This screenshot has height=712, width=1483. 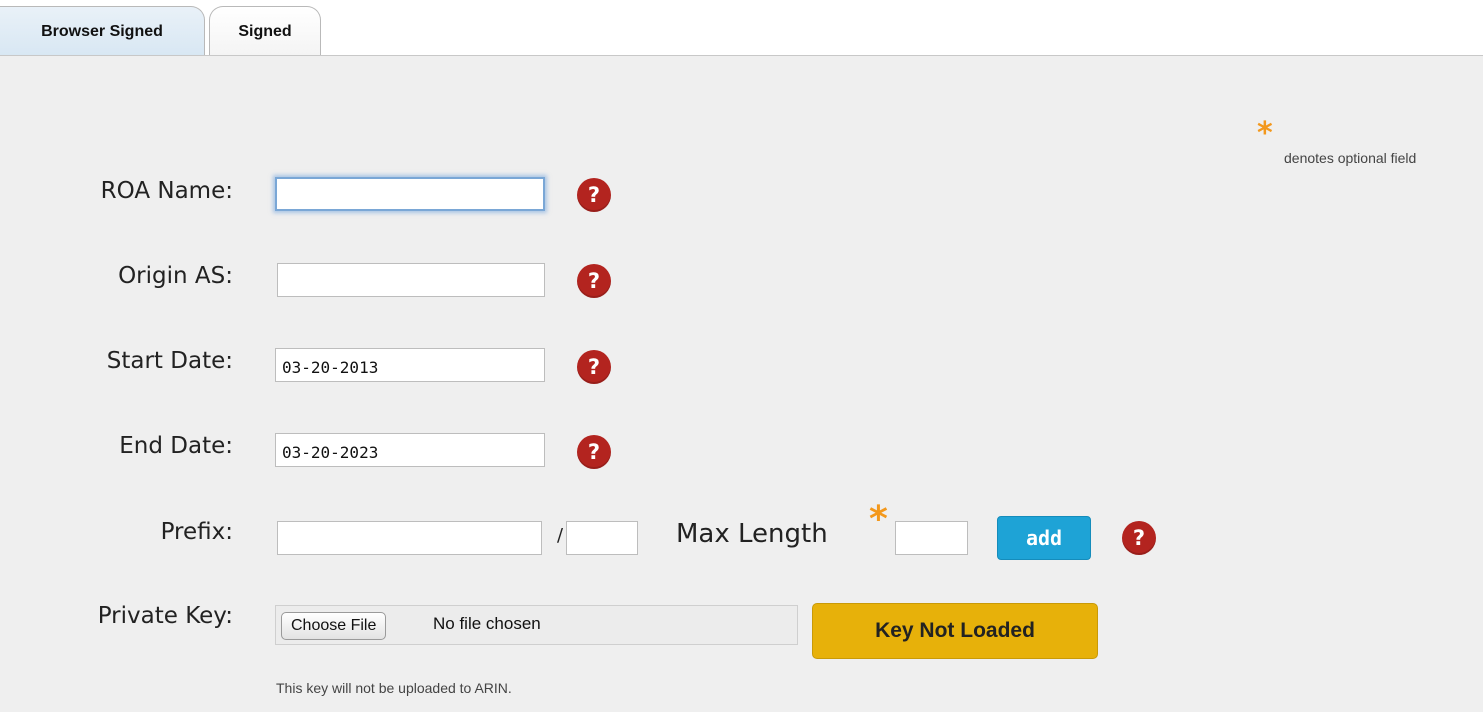 I want to click on key-not-loaded-button: Key Not Loaded, so click(x=955, y=631).